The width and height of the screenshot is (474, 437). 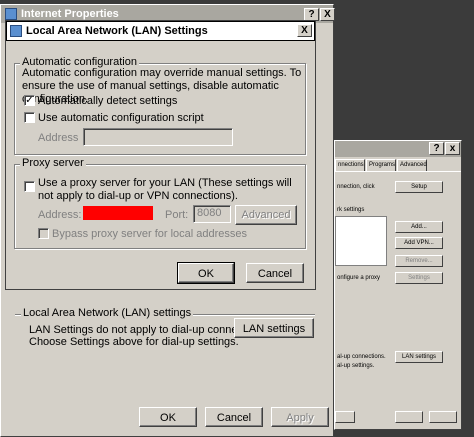 What do you see at coordinates (345, 417) in the screenshot?
I see `background-ok-button` at bounding box center [345, 417].